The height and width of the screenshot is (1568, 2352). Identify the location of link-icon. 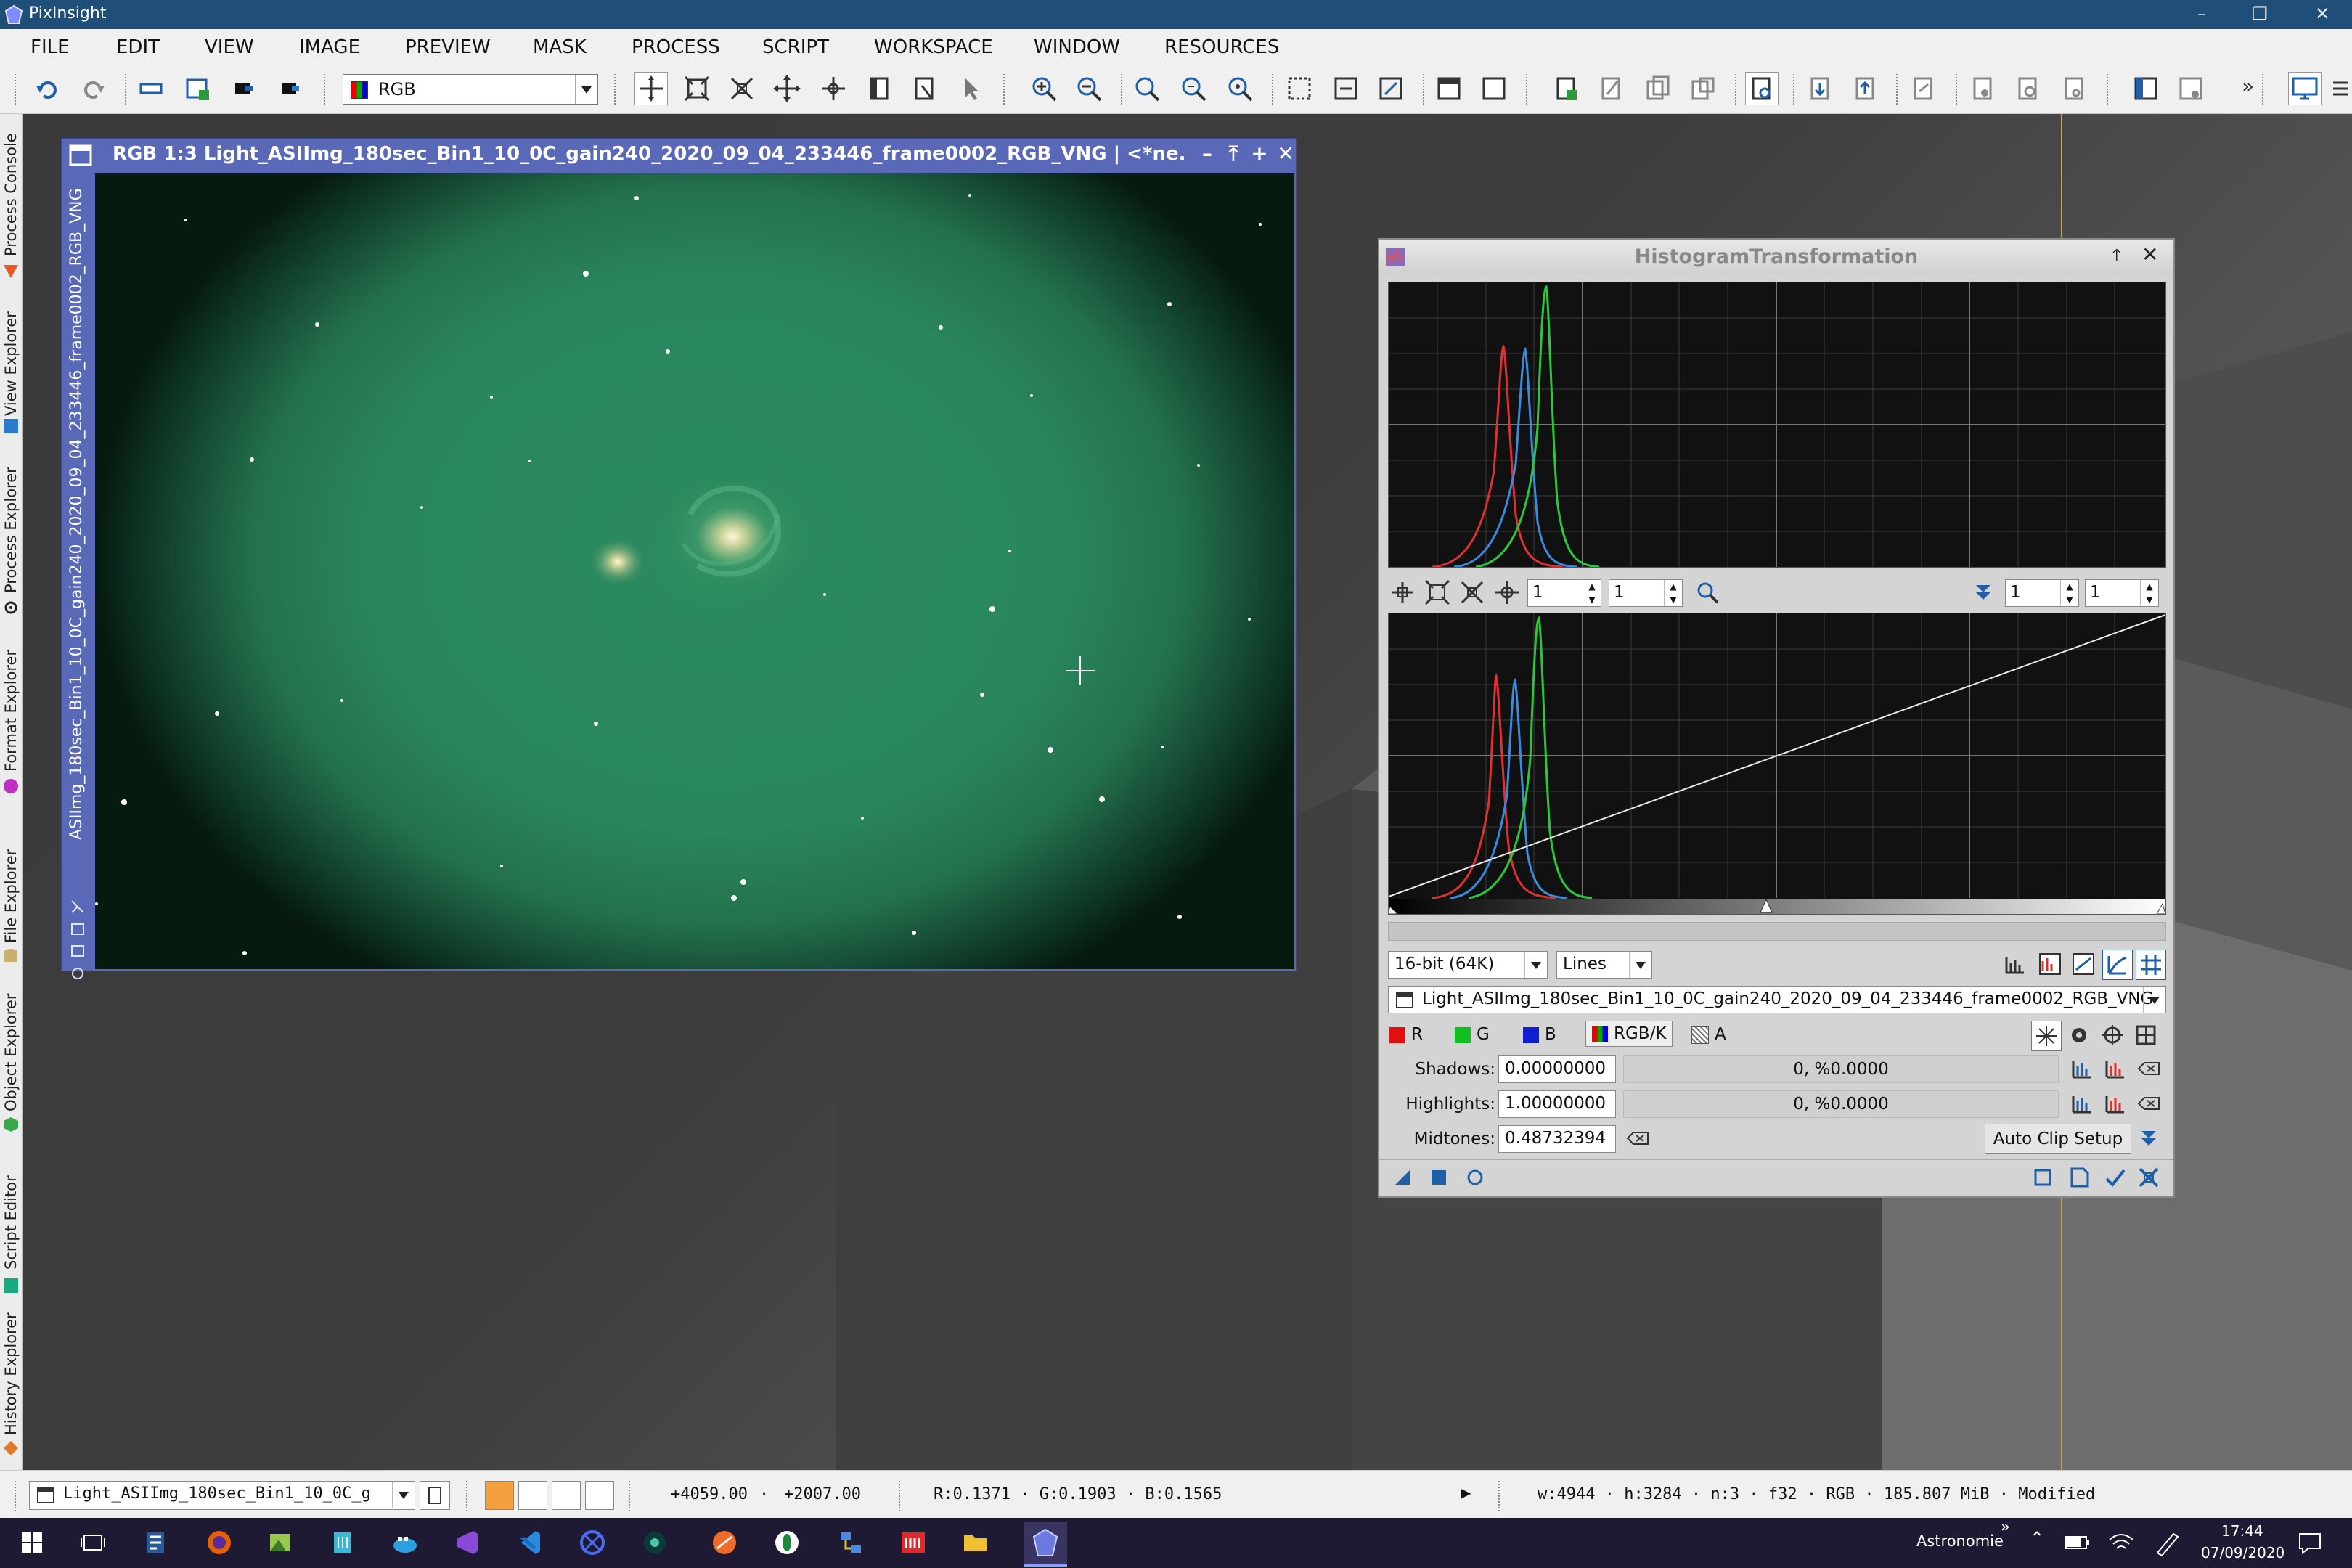
(1703, 89).